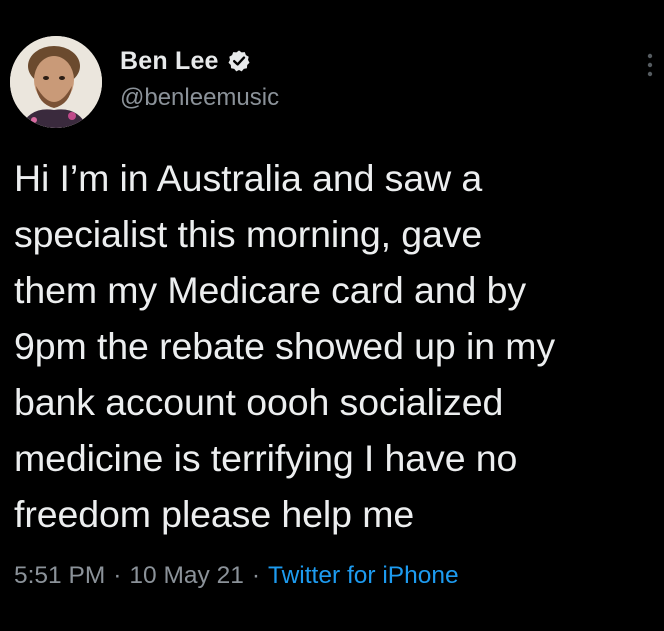 The width and height of the screenshot is (664, 631). I want to click on name-row: Ben Lee, so click(185, 61).